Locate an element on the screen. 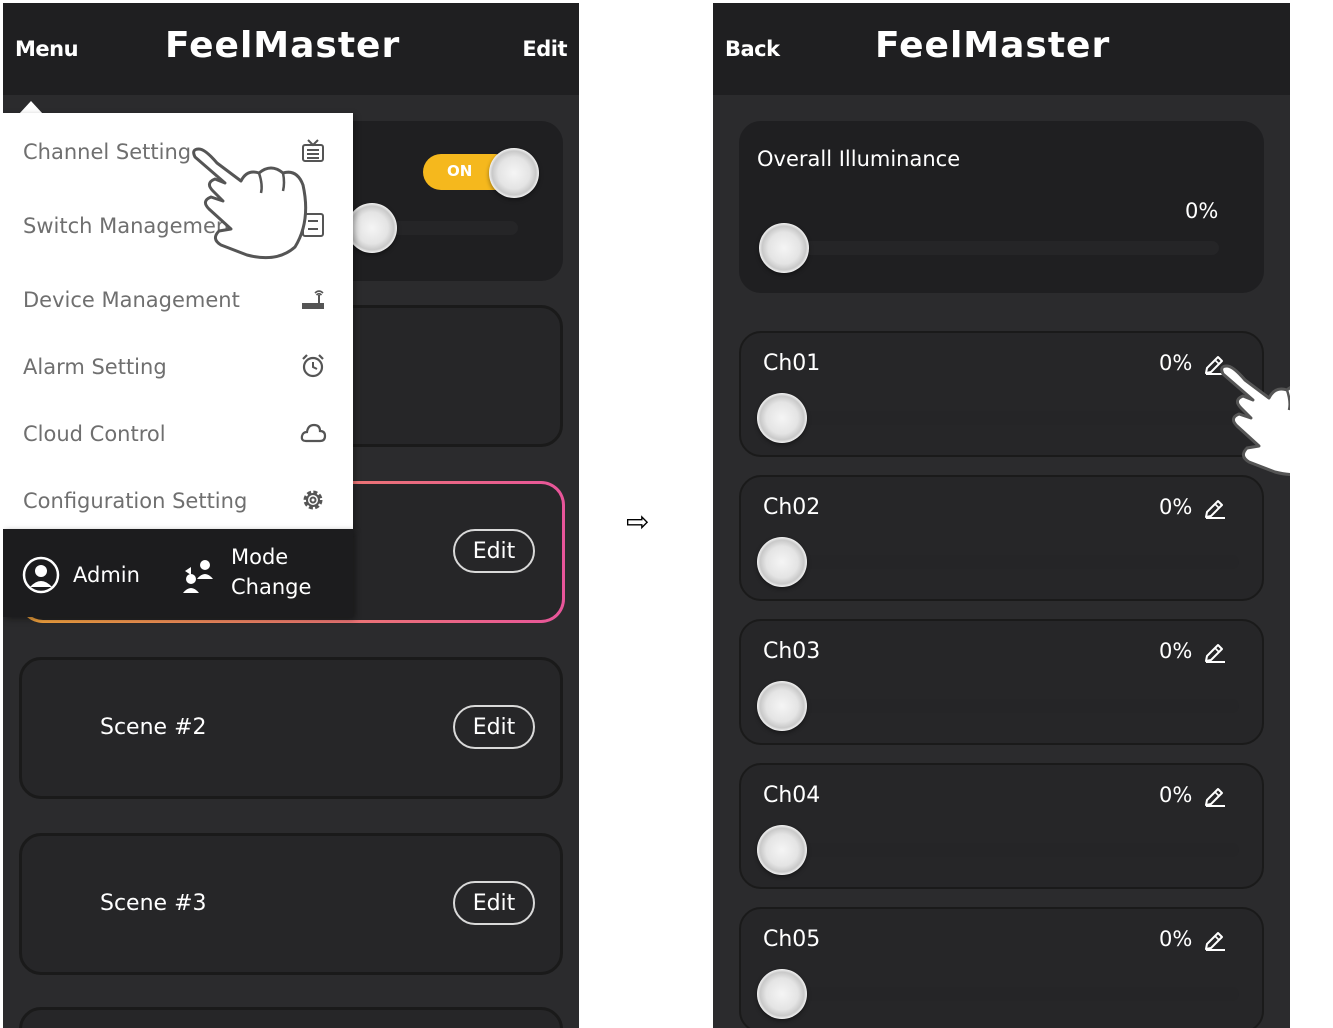 The image size is (1333, 1028). cloud-icon is located at coordinates (313, 433).